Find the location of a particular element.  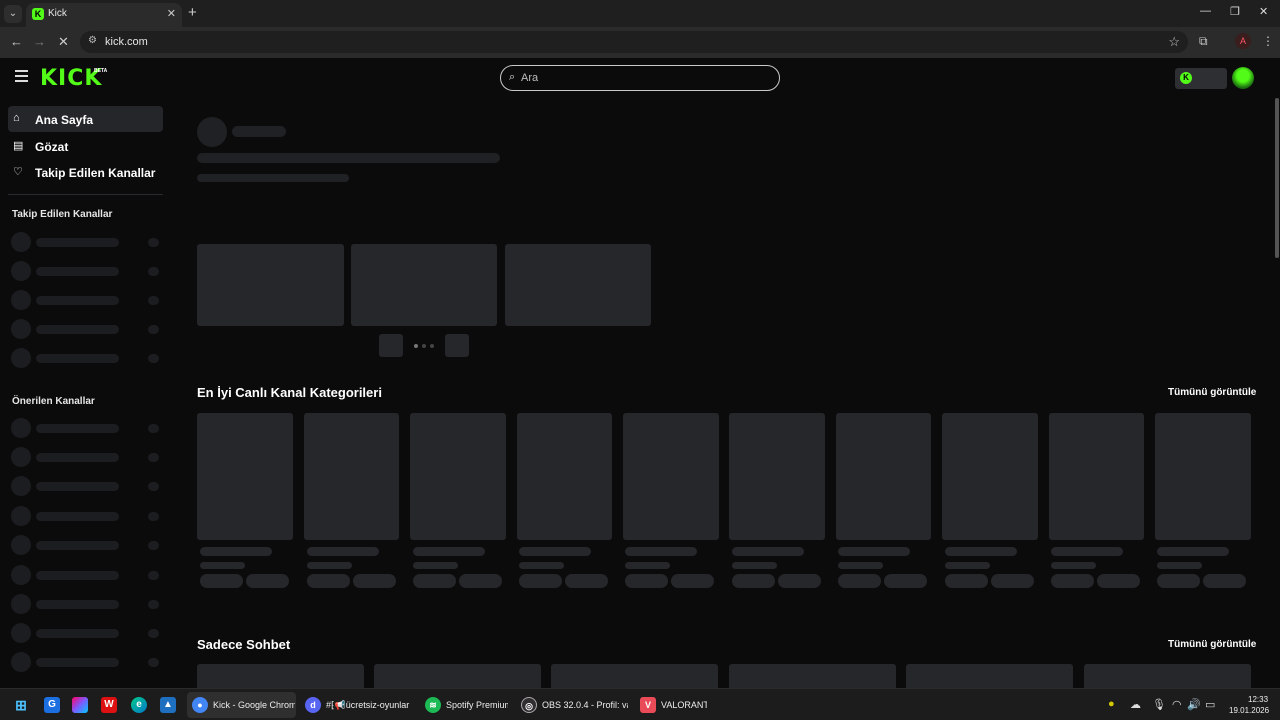

site-info-icon: ⚙ is located at coordinates (92, 40).